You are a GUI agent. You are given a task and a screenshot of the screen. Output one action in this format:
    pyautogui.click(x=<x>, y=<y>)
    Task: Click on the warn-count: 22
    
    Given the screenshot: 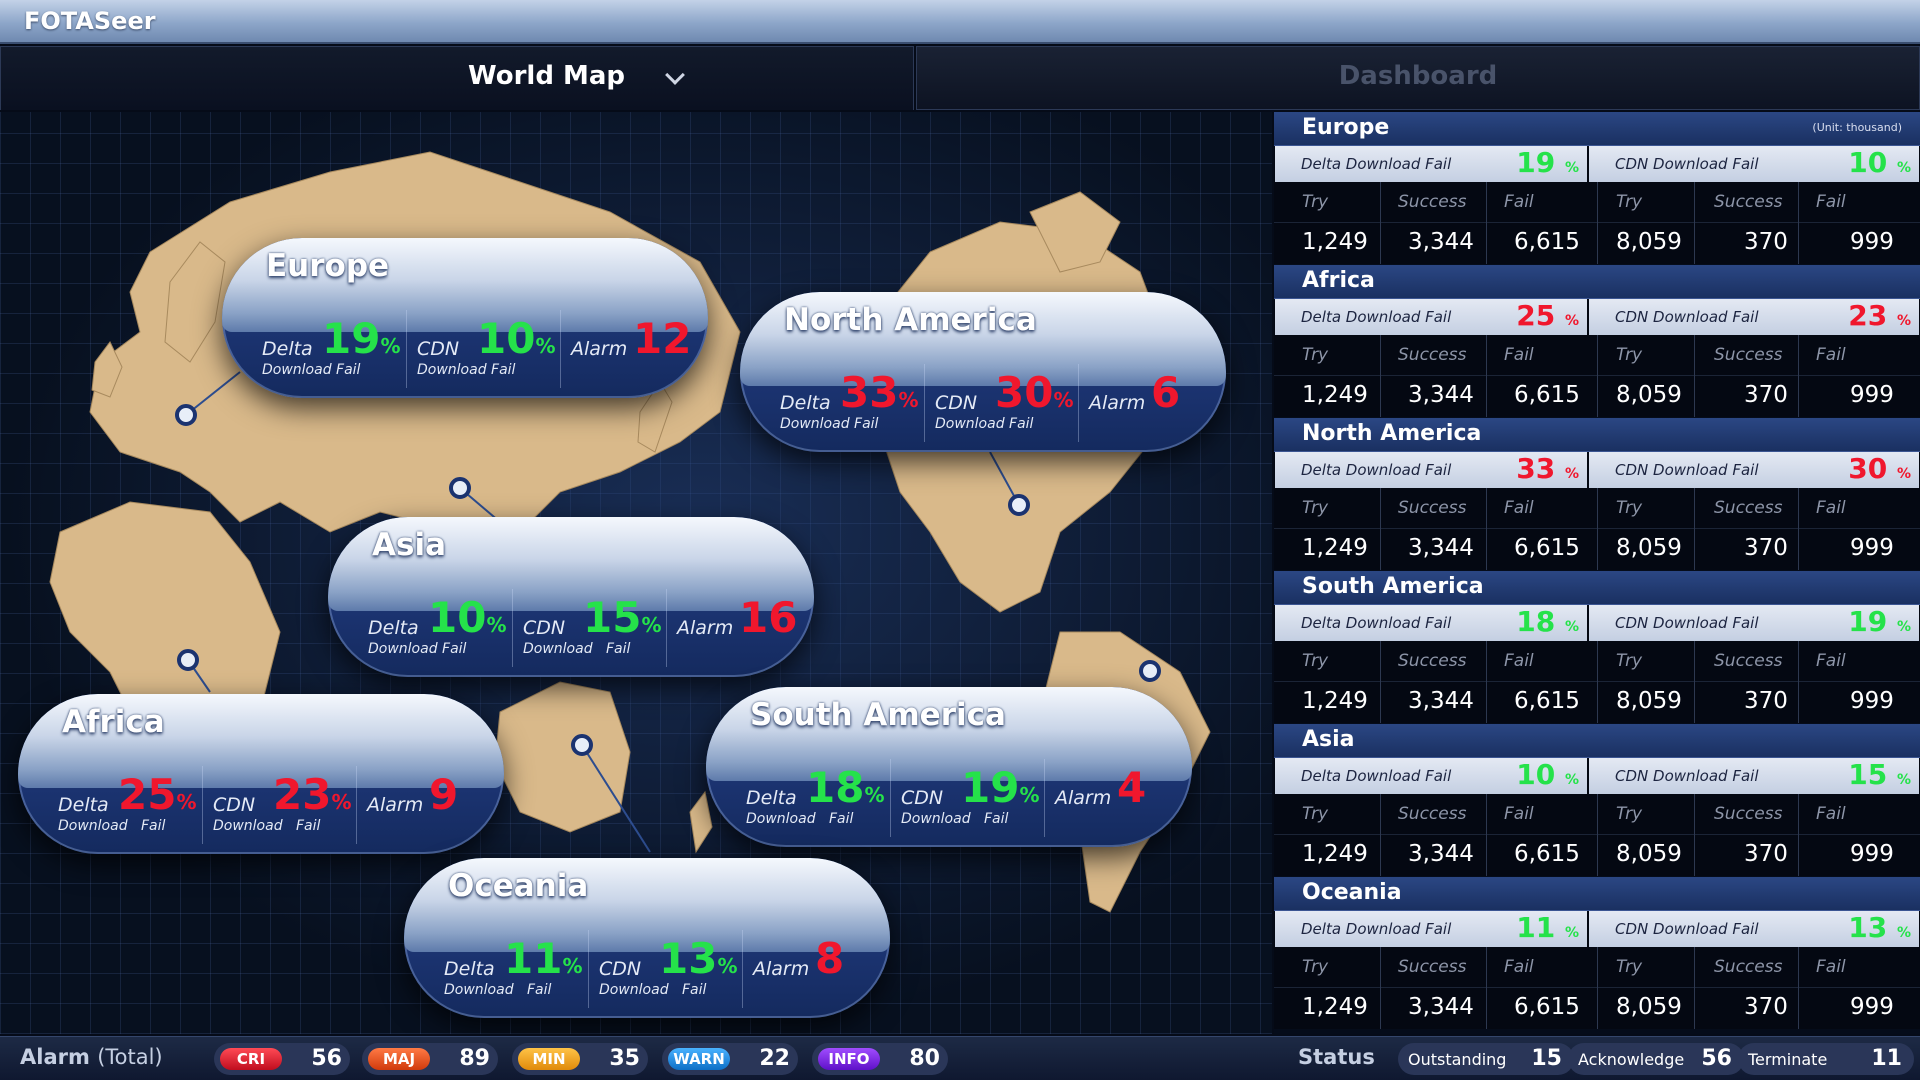 What is the action you would take?
    pyautogui.click(x=774, y=1058)
    